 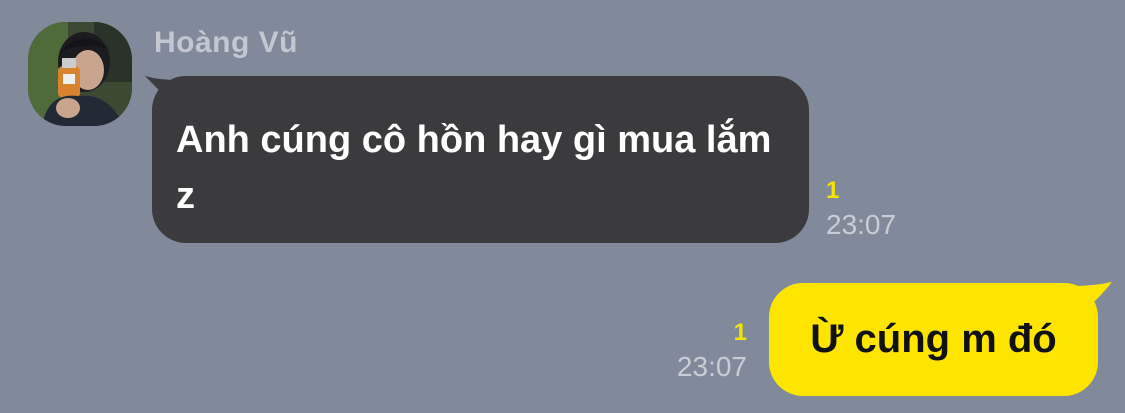 I want to click on sender-name: Hoàng Vũ, so click(x=226, y=43).